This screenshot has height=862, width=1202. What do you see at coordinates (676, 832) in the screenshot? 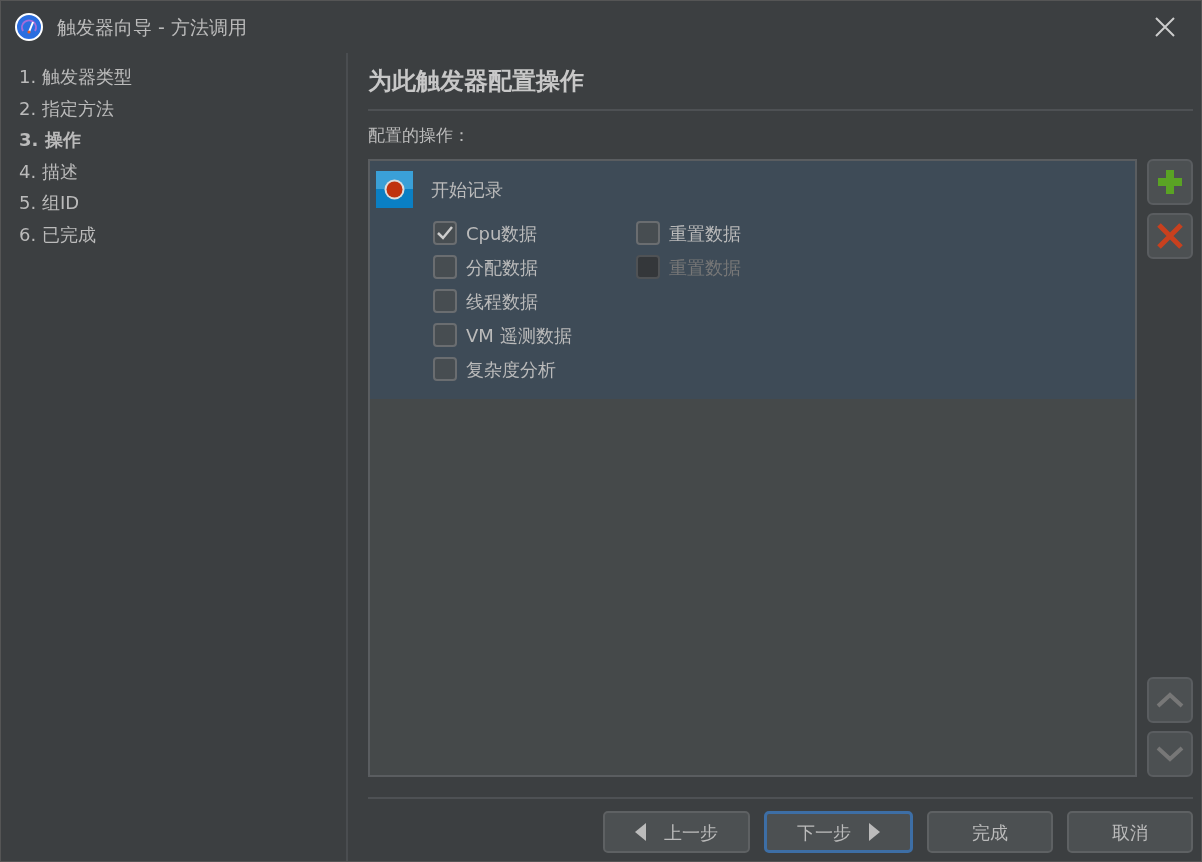
I see `wizard-button: 上一步` at bounding box center [676, 832].